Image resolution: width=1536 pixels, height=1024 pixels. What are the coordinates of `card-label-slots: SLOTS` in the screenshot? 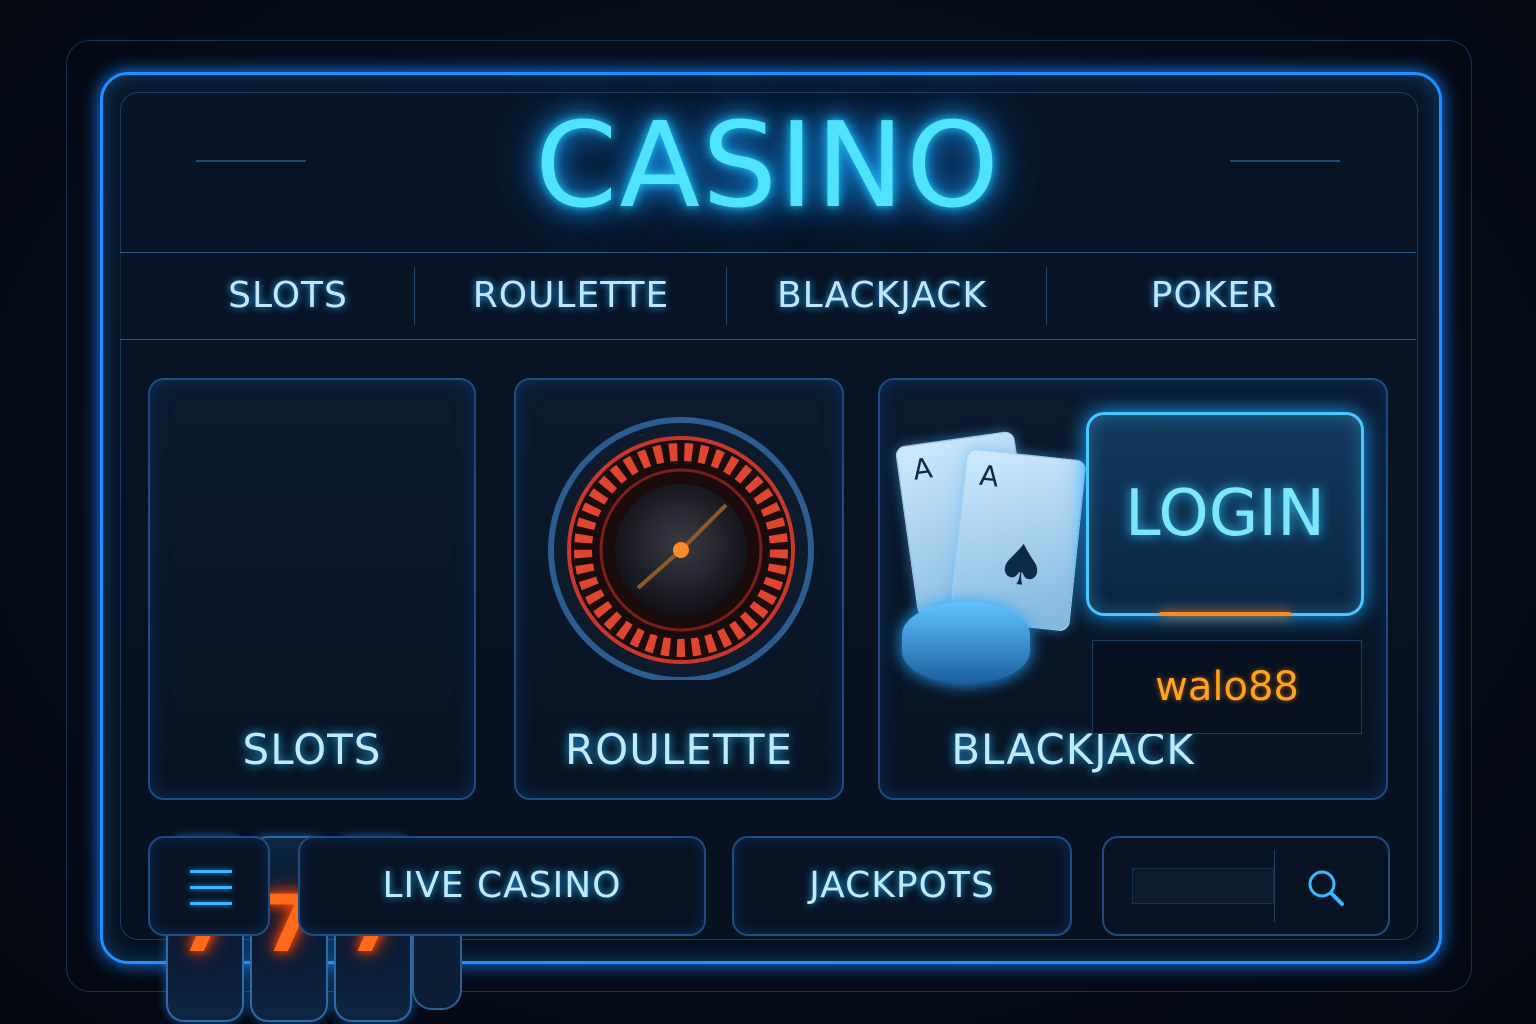 It's located at (312, 749).